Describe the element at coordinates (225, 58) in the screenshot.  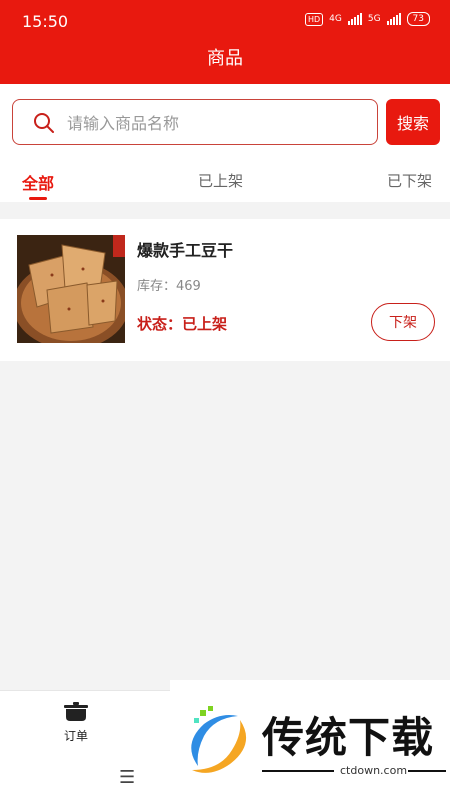
I see `page-title: 商品` at that location.